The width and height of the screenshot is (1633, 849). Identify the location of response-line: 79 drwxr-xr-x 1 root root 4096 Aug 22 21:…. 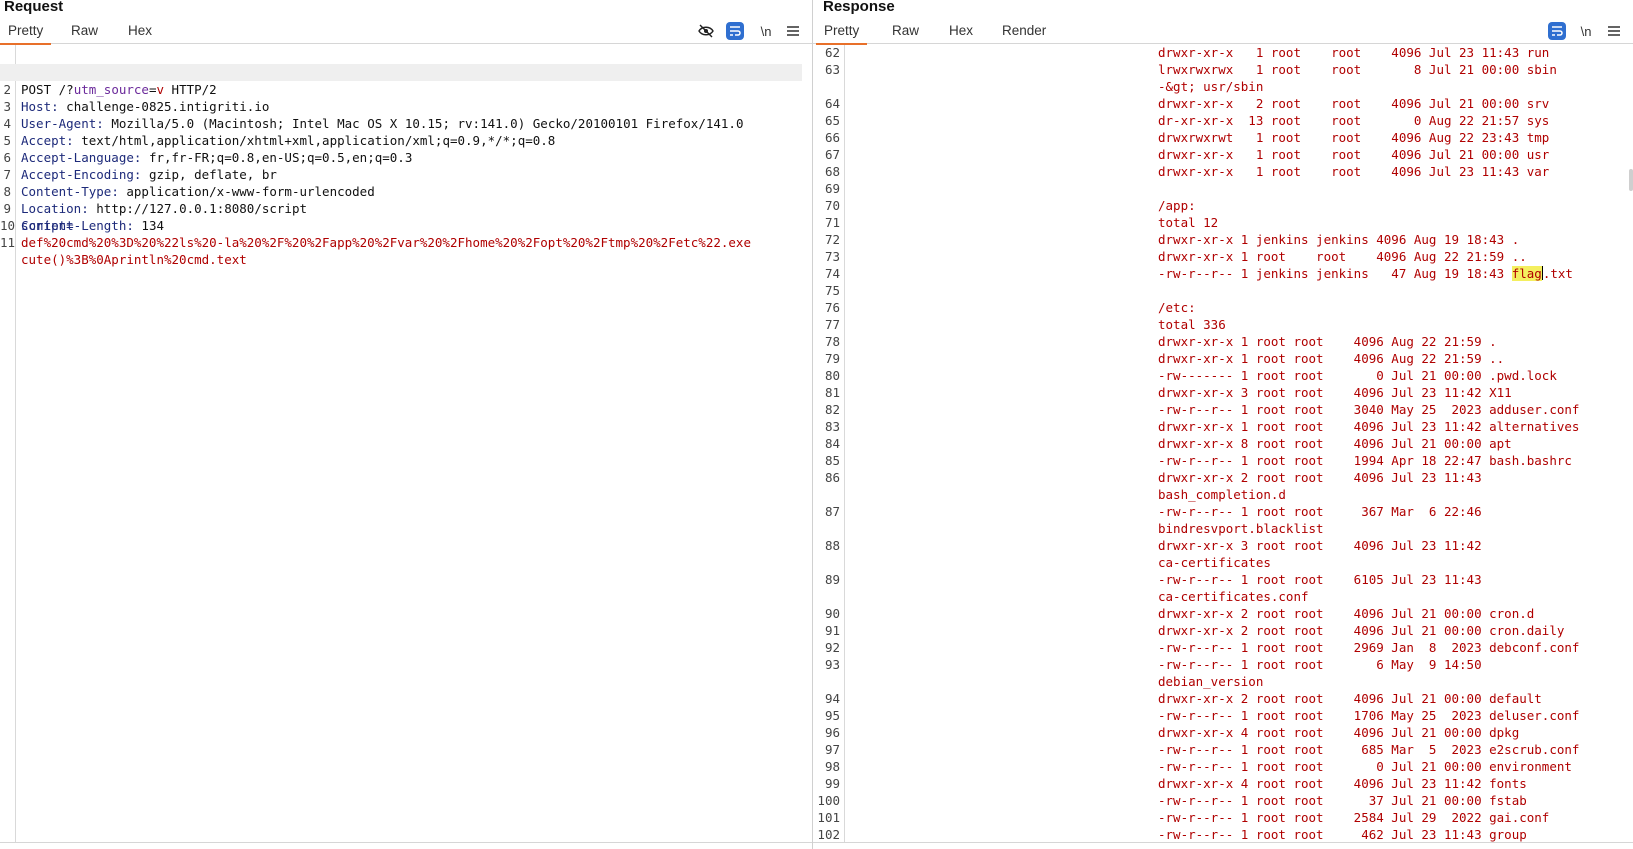
(1164, 358).